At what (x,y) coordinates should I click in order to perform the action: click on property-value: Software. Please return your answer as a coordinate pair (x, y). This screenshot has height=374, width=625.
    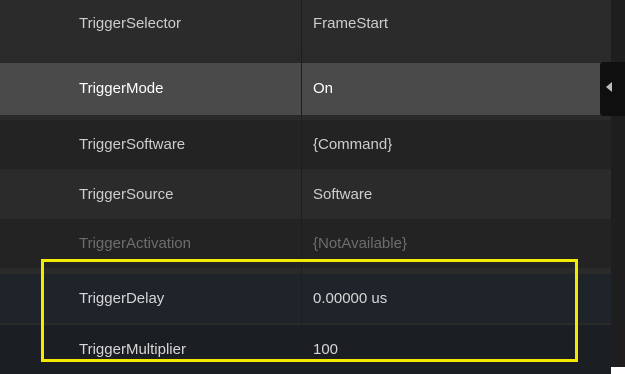
    Looking at the image, I should click on (342, 194).